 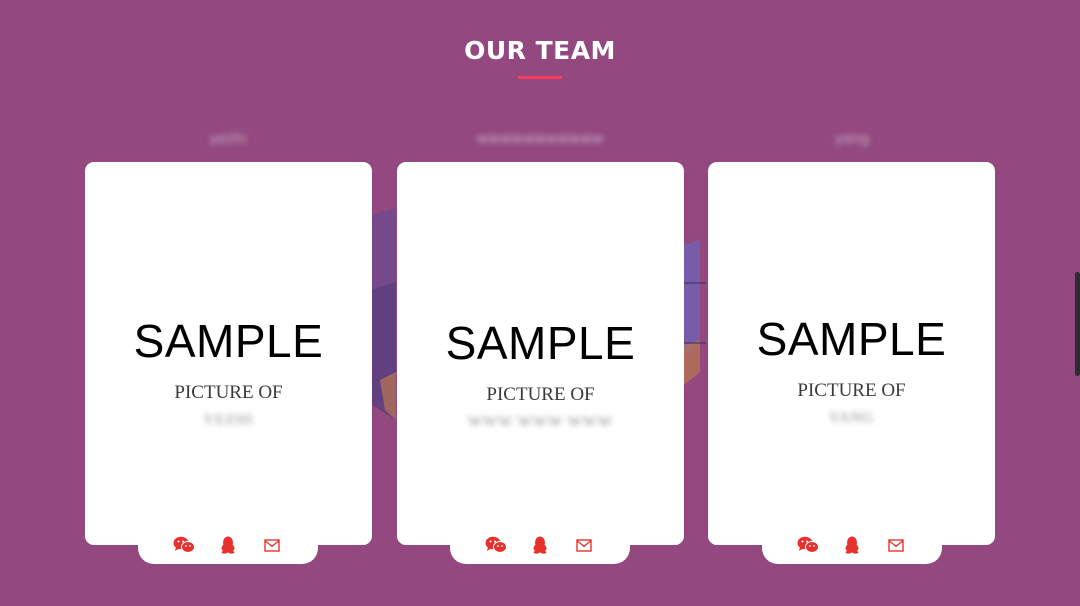 What do you see at coordinates (852, 139) in the screenshot?
I see `member-name: yang` at bounding box center [852, 139].